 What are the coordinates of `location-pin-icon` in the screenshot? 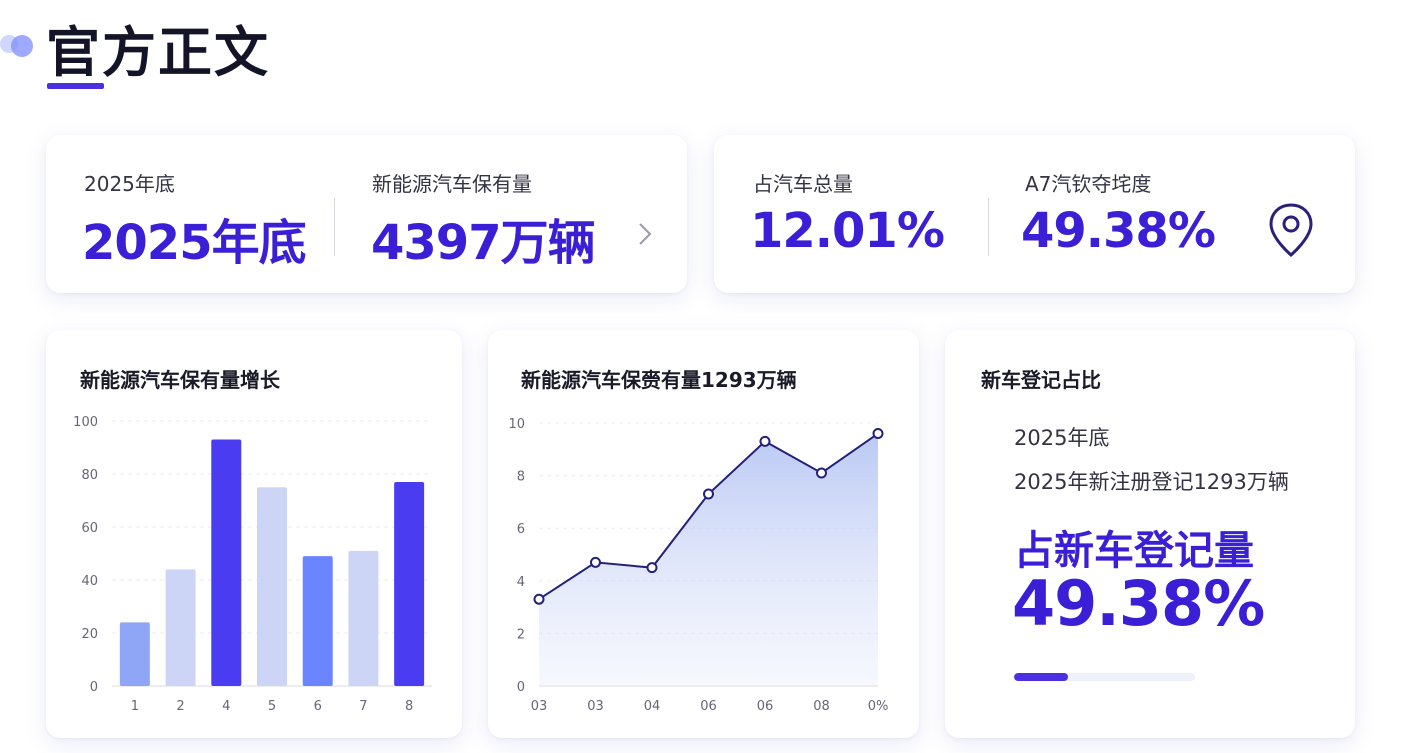 It's located at (1291, 230).